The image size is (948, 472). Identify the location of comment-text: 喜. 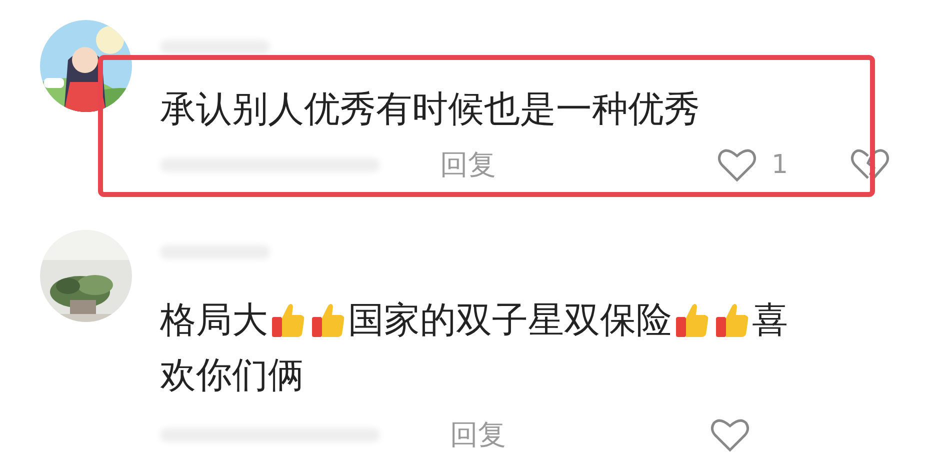
(770, 320).